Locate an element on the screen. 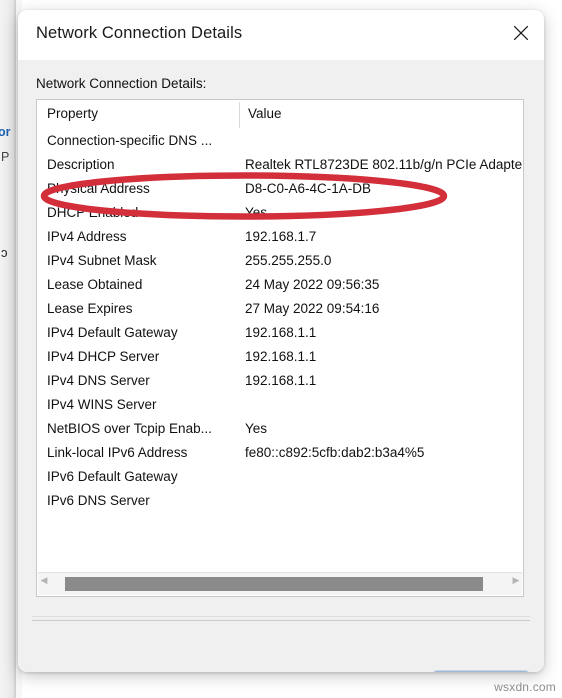  row-property: IPv6 Default Gateway is located at coordinates (112, 476).